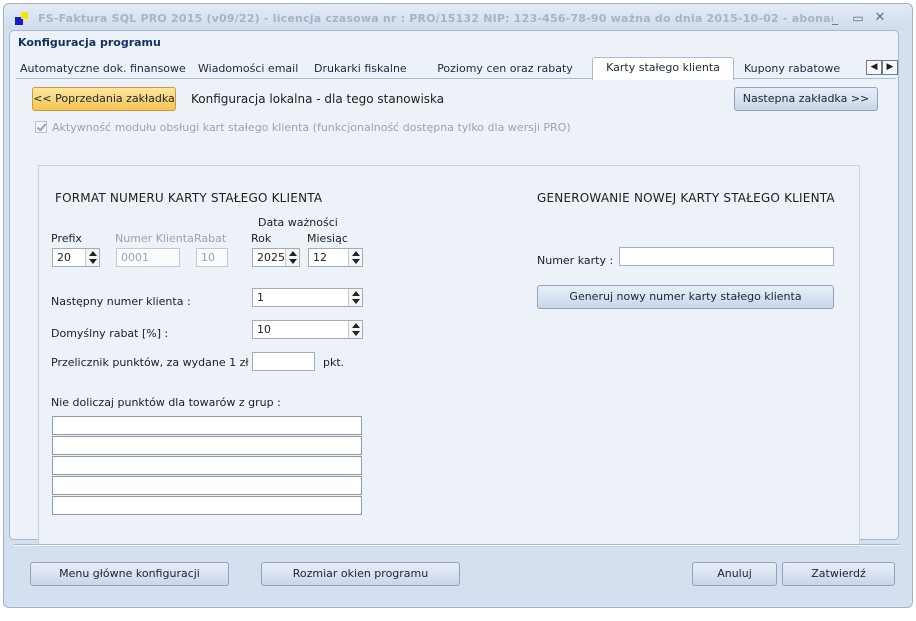  Describe the element at coordinates (320, 257) in the screenshot. I see `month-value: 12` at that location.